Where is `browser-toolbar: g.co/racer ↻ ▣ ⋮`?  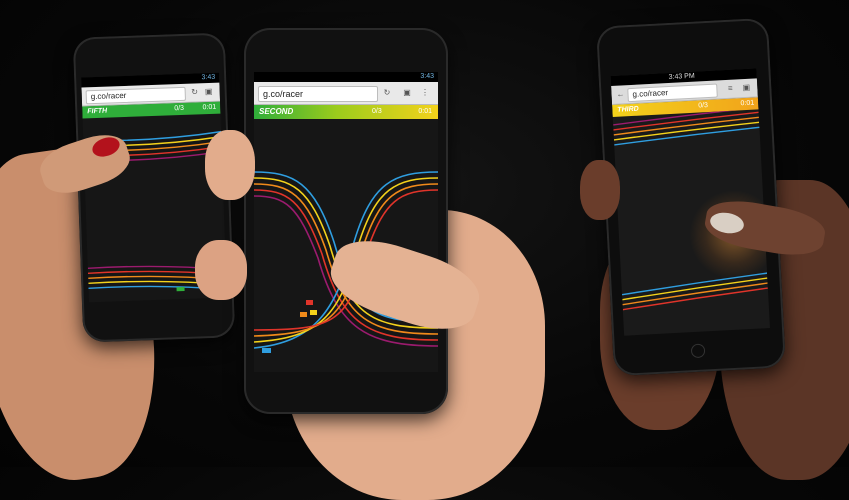
browser-toolbar: g.co/racer ↻ ▣ ⋮ is located at coordinates (346, 93).